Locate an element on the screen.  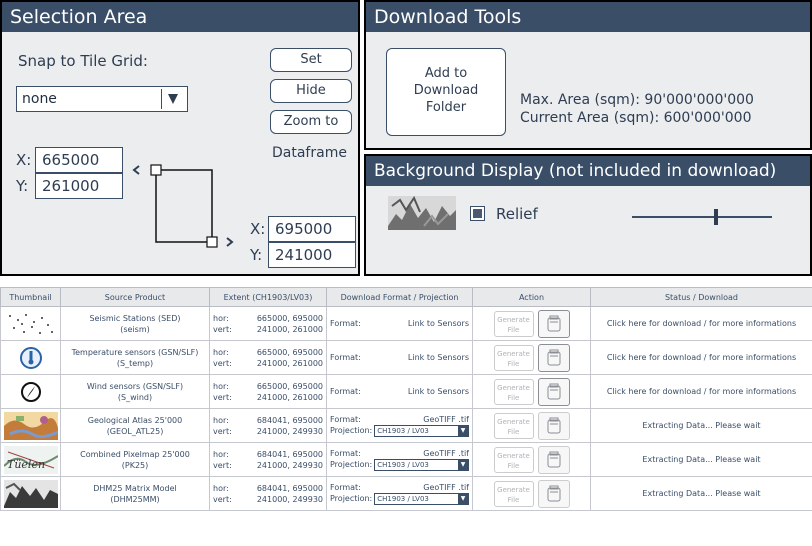
relief-map-icon is located at coordinates (31, 493).